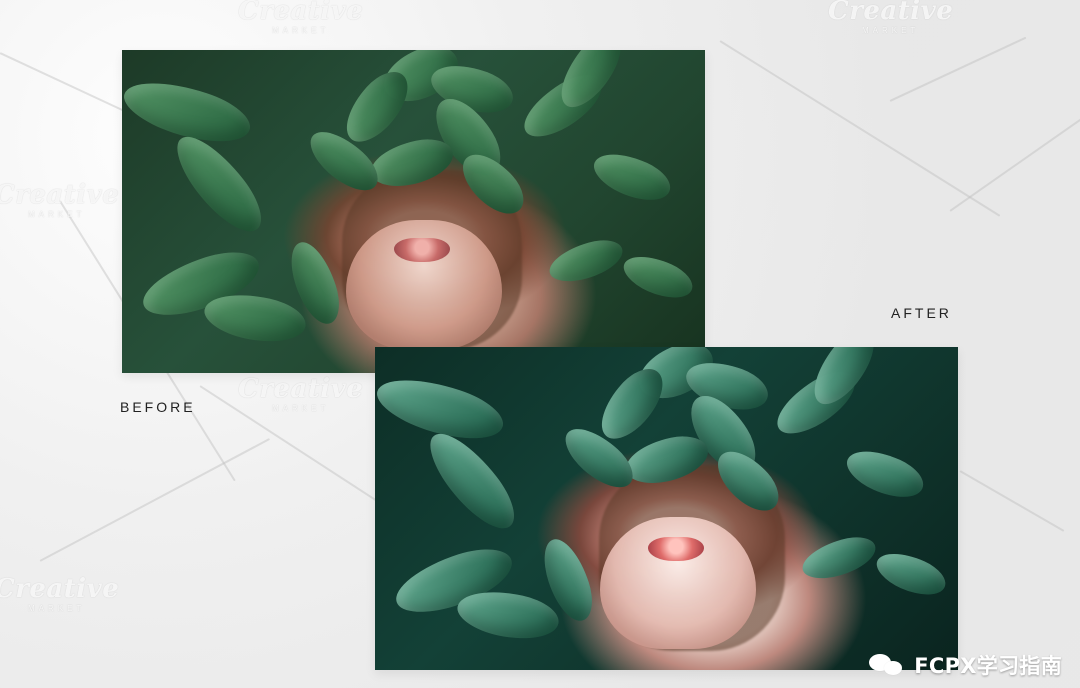 This screenshot has width=1080, height=688. I want to click on after-label: AFTER, so click(921, 313).